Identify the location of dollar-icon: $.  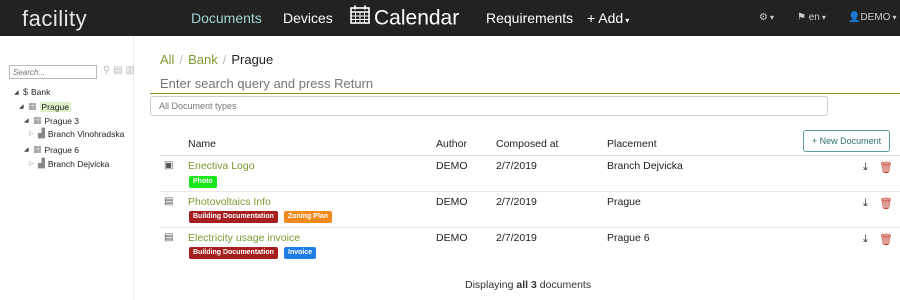
(26, 92).